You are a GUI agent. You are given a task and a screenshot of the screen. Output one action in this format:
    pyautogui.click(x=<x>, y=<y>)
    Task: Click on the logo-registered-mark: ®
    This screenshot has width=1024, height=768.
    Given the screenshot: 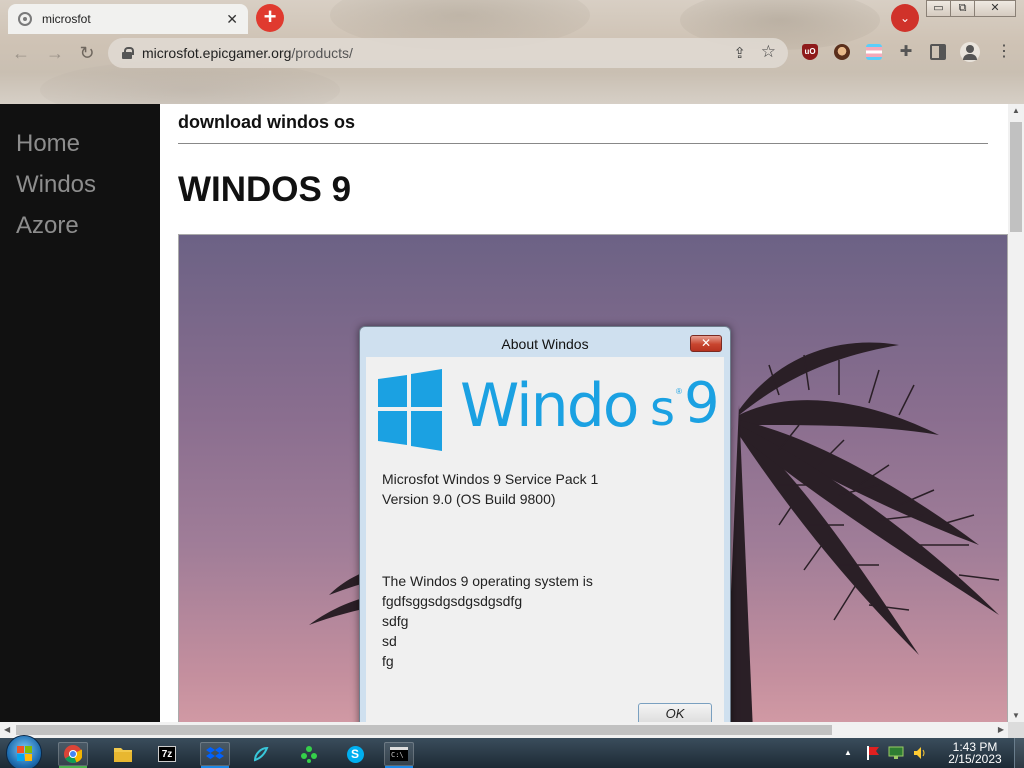 What is the action you would take?
    pyautogui.click(x=679, y=391)
    